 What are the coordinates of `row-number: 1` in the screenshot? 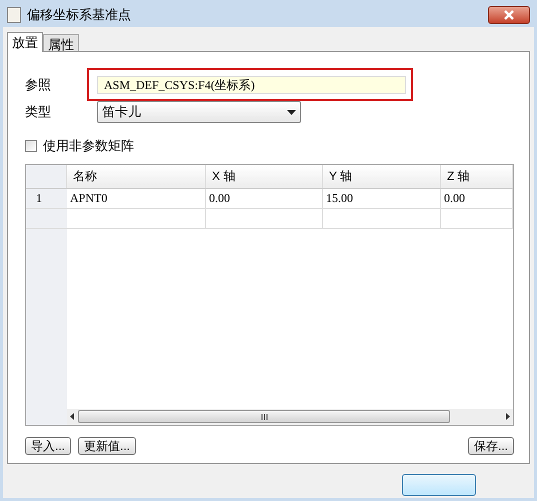 It's located at (46, 198).